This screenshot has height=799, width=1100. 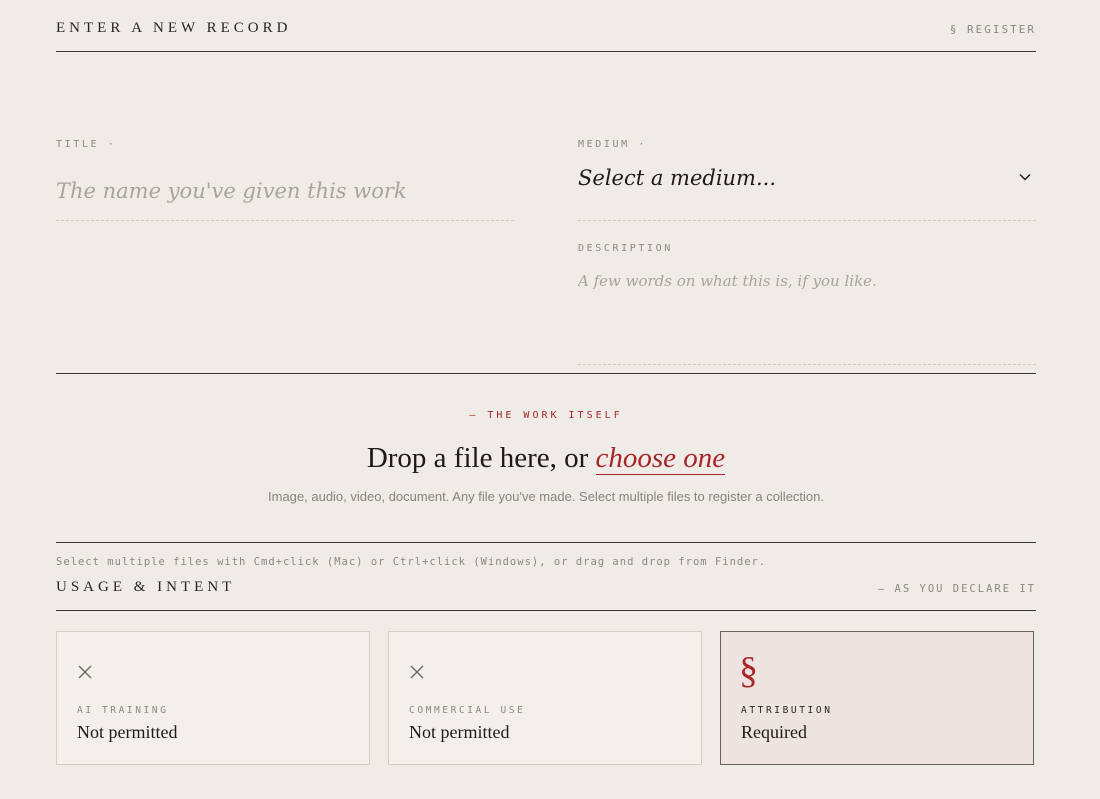 I want to click on usage-section-note: — AS YOU DECLARE IT, so click(x=956, y=589).